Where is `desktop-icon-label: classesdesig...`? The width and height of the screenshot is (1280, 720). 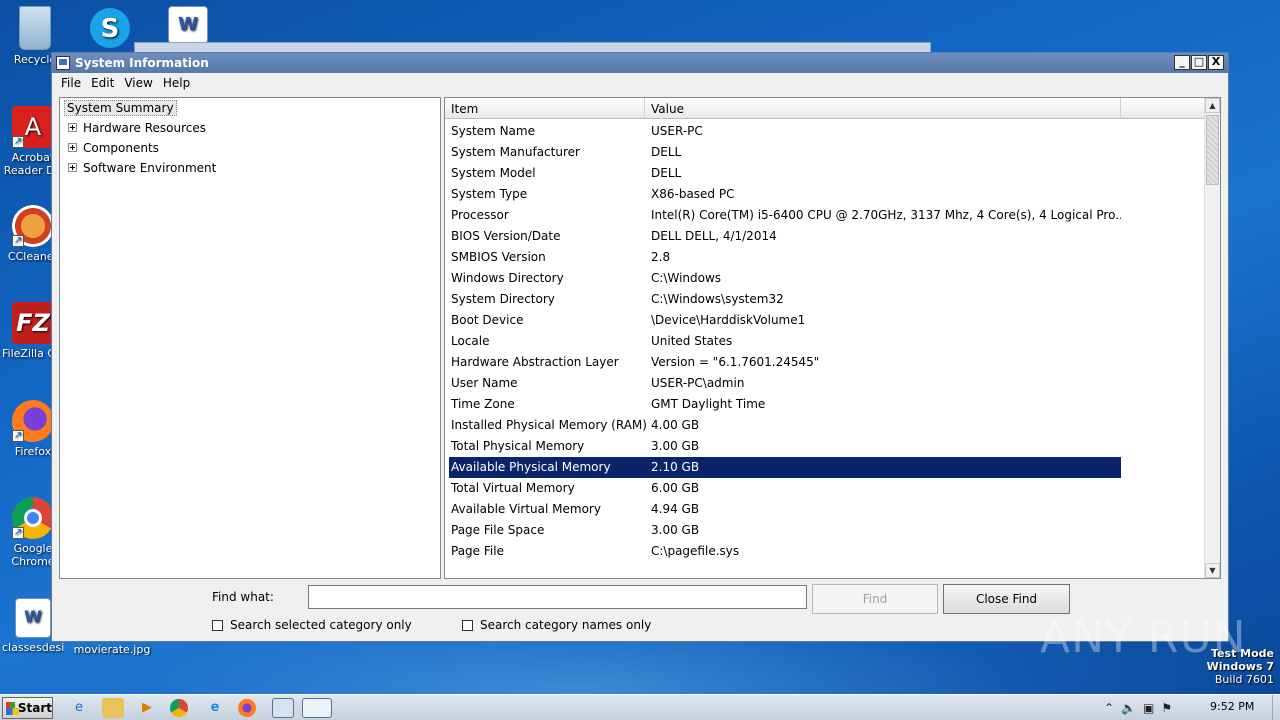
desktop-icon-label: classesdesig... is located at coordinates (33, 647).